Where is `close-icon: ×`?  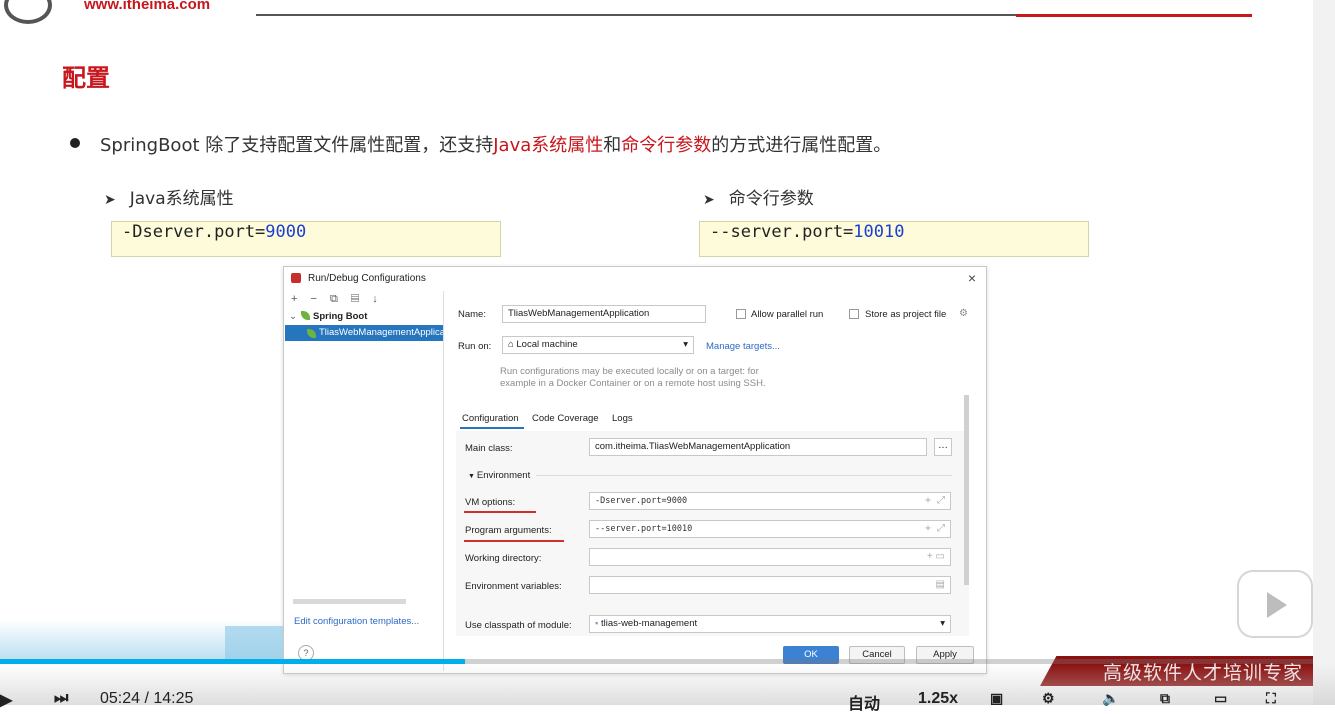
close-icon: × is located at coordinates (972, 278).